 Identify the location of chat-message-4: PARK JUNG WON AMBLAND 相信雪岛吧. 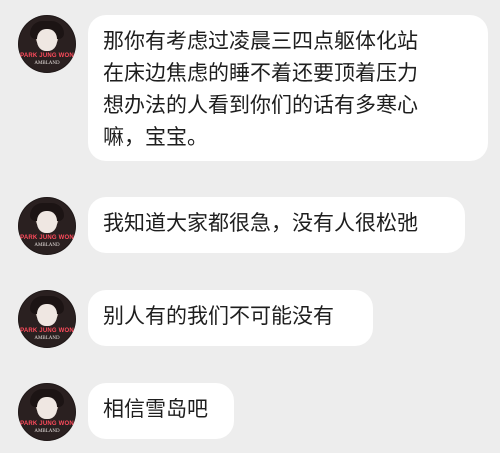
(126, 412).